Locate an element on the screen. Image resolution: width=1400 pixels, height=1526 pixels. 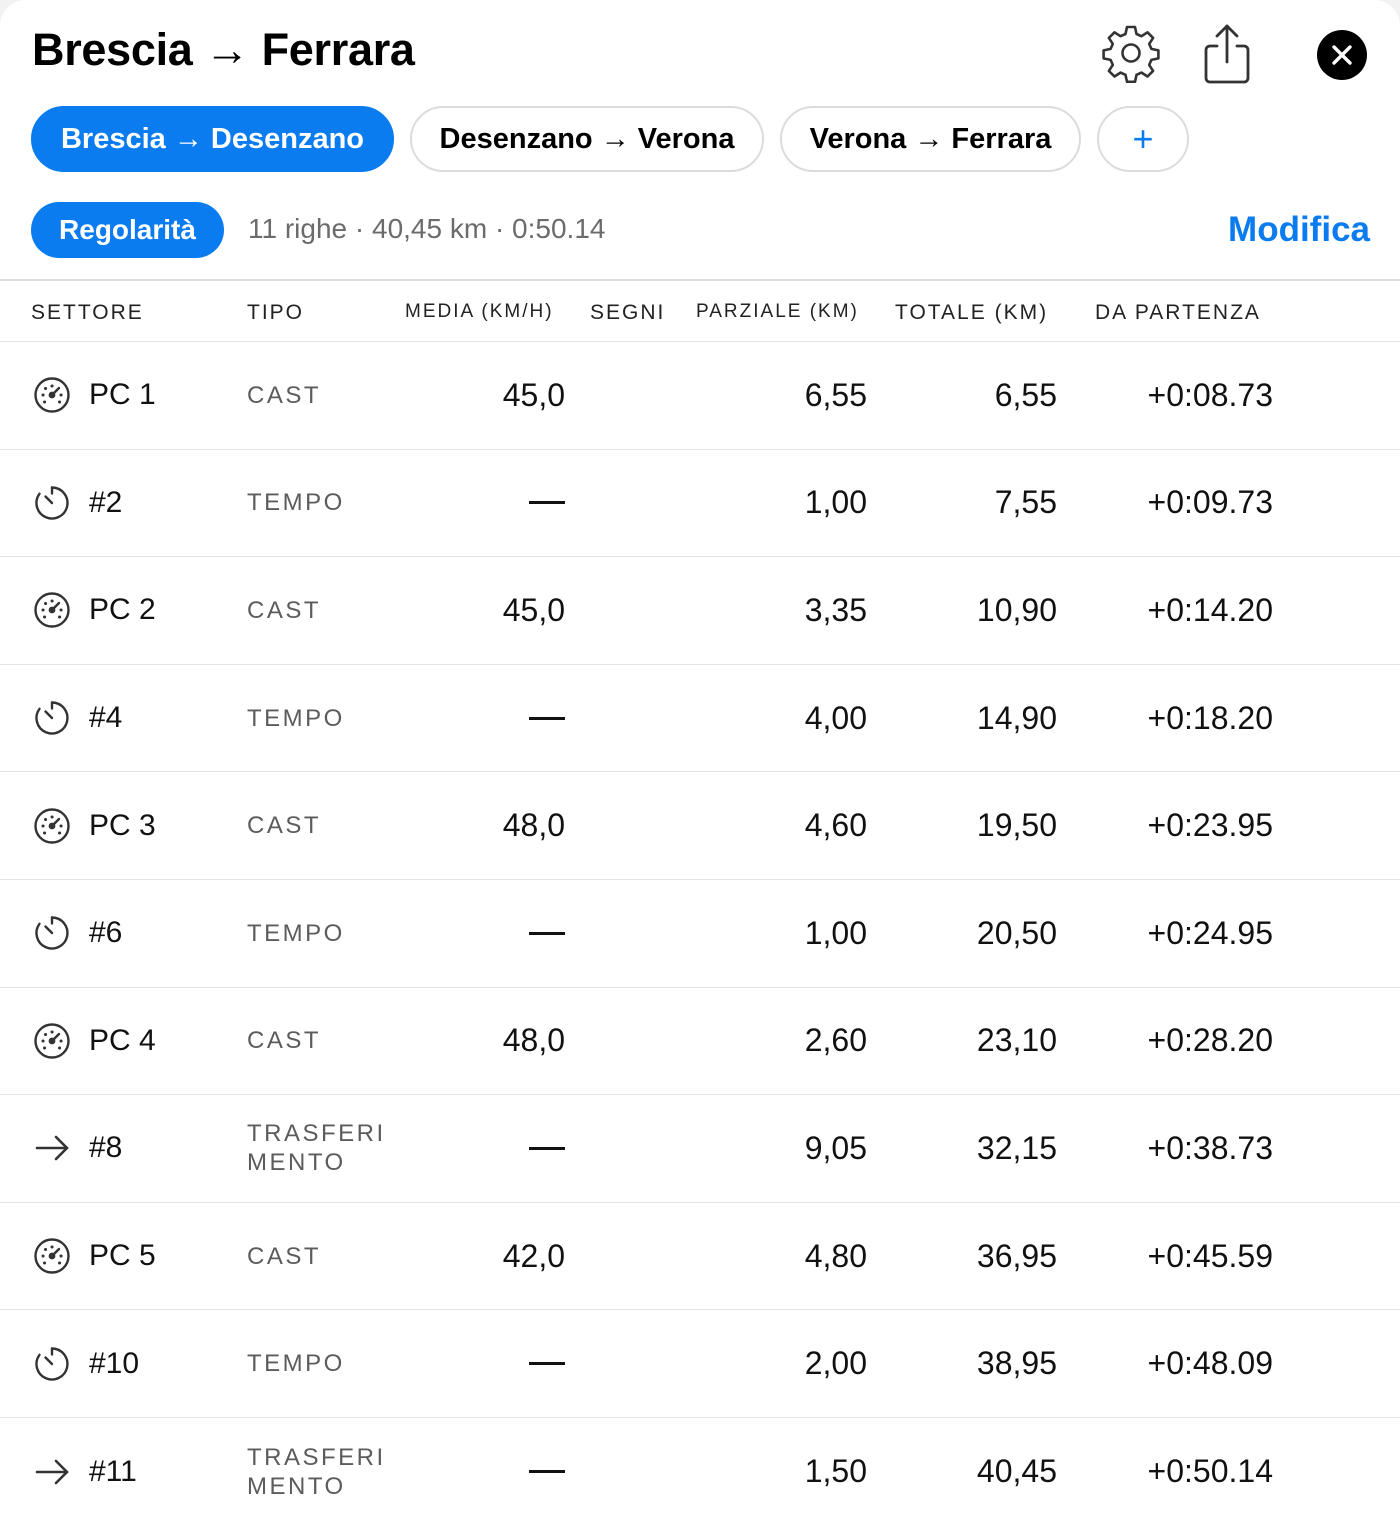
table-row: PC 3 CAST 48,0 4,60 19,50 +0:23.95 is located at coordinates (700, 826).